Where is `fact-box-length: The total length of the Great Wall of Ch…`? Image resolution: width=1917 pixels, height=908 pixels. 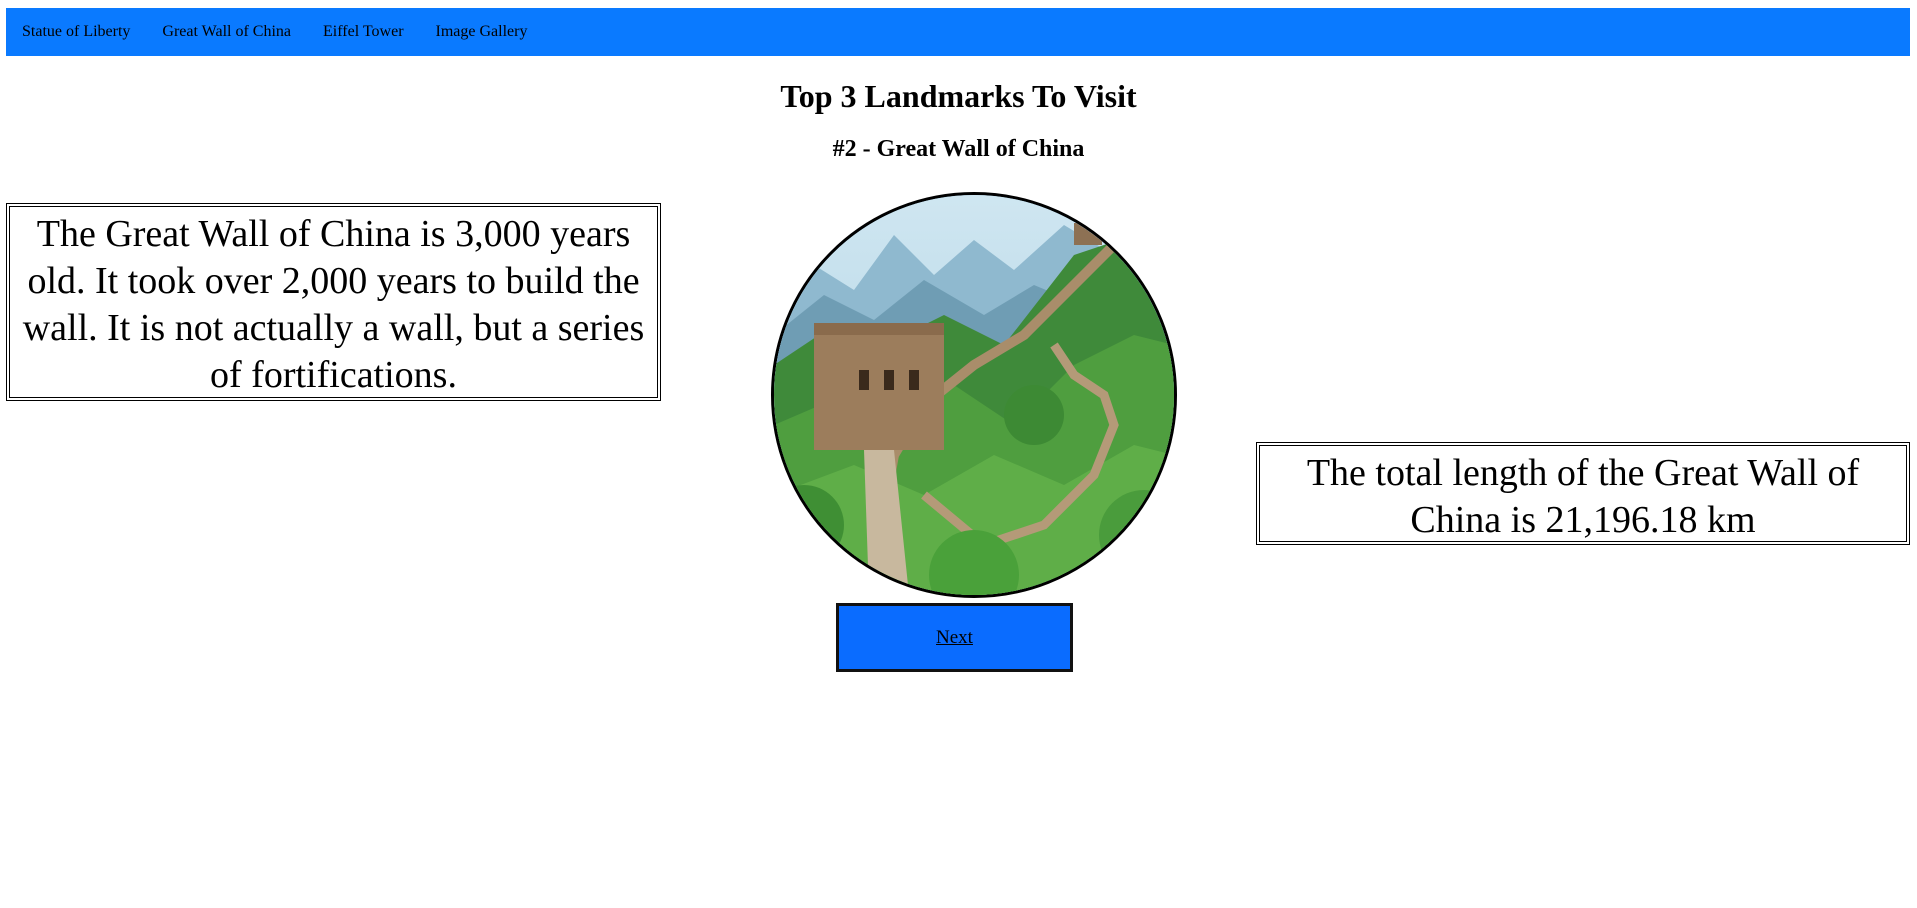
fact-box-length: The total length of the Great Wall of Ch… is located at coordinates (1583, 493).